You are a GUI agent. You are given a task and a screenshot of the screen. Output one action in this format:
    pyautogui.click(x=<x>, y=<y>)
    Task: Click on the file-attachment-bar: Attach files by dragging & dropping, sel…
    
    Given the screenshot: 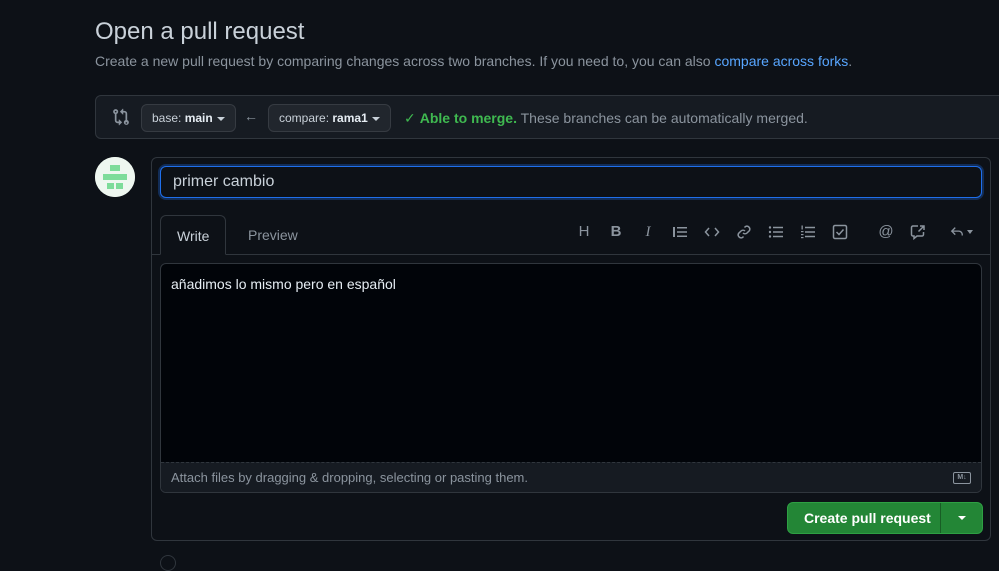 What is the action you would take?
    pyautogui.click(x=571, y=477)
    